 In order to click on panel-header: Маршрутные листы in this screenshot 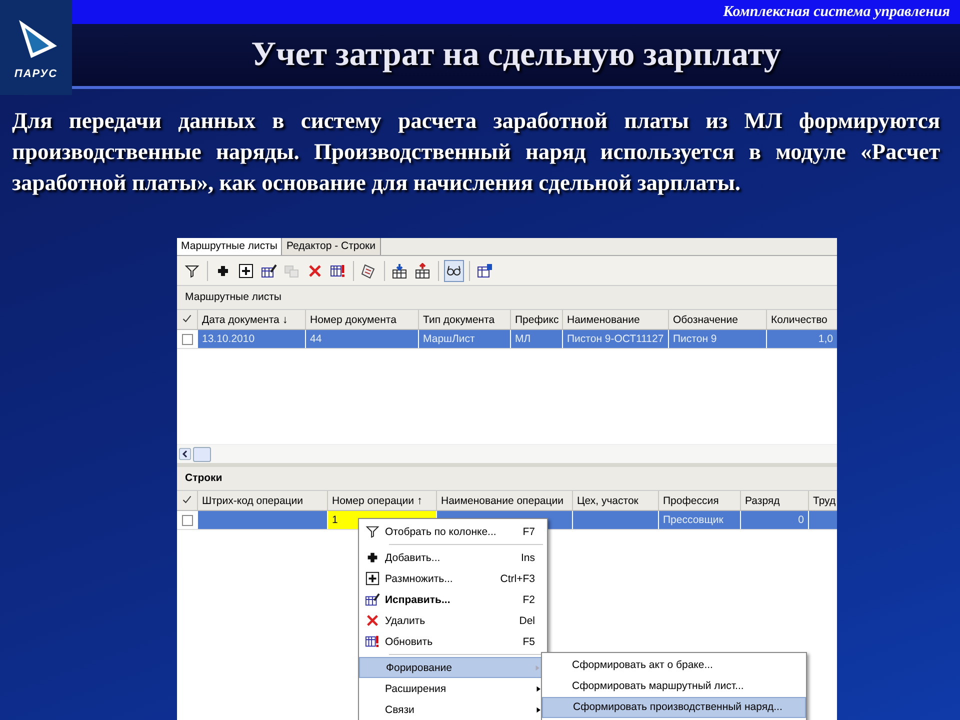, I will do `click(507, 298)`.